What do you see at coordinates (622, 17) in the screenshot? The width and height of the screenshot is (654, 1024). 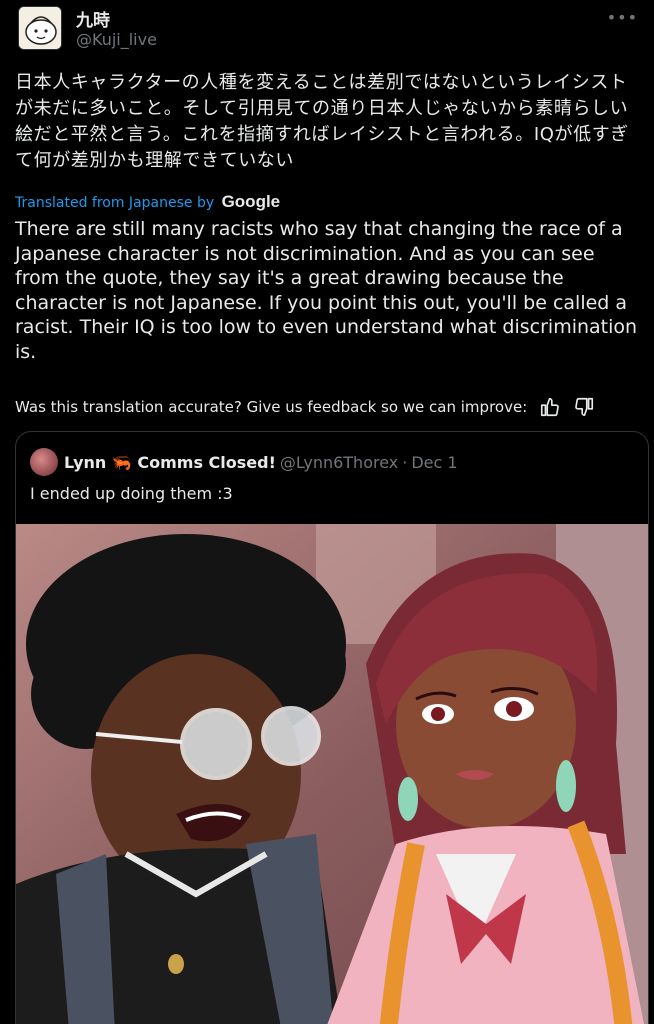 I see `more-dots-icon: •••` at bounding box center [622, 17].